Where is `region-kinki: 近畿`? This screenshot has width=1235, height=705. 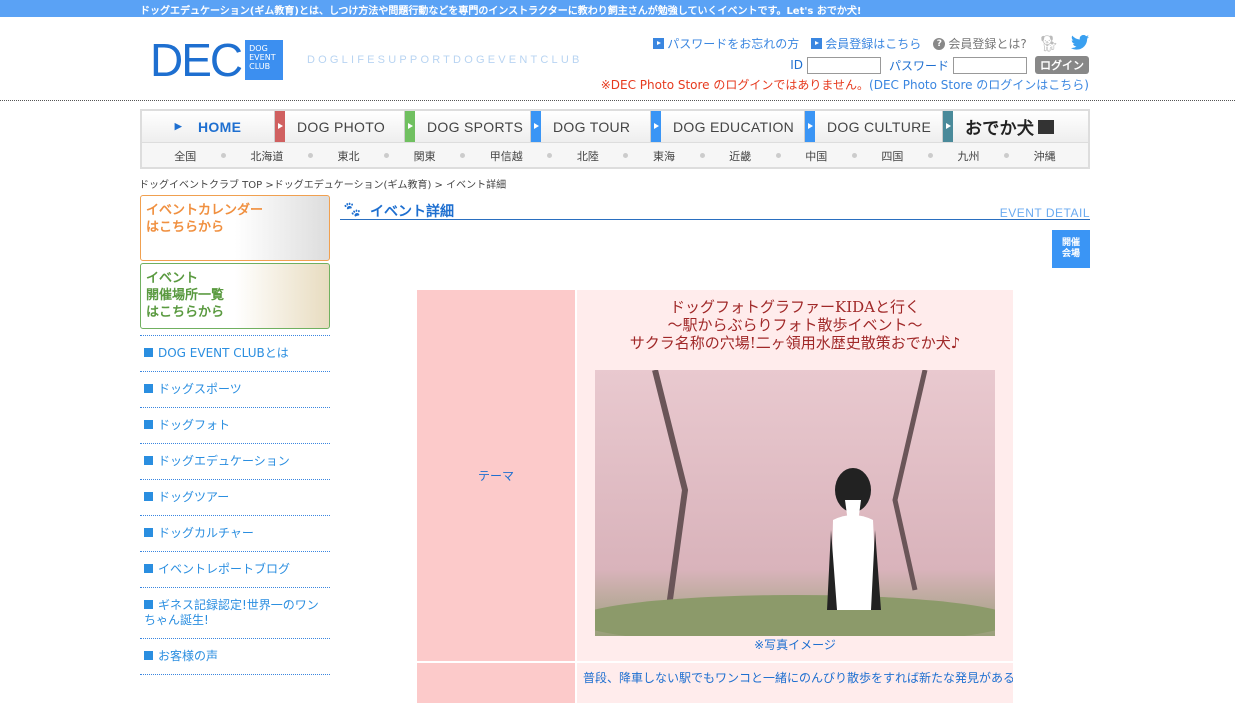
region-kinki: 近畿 is located at coordinates (740, 156).